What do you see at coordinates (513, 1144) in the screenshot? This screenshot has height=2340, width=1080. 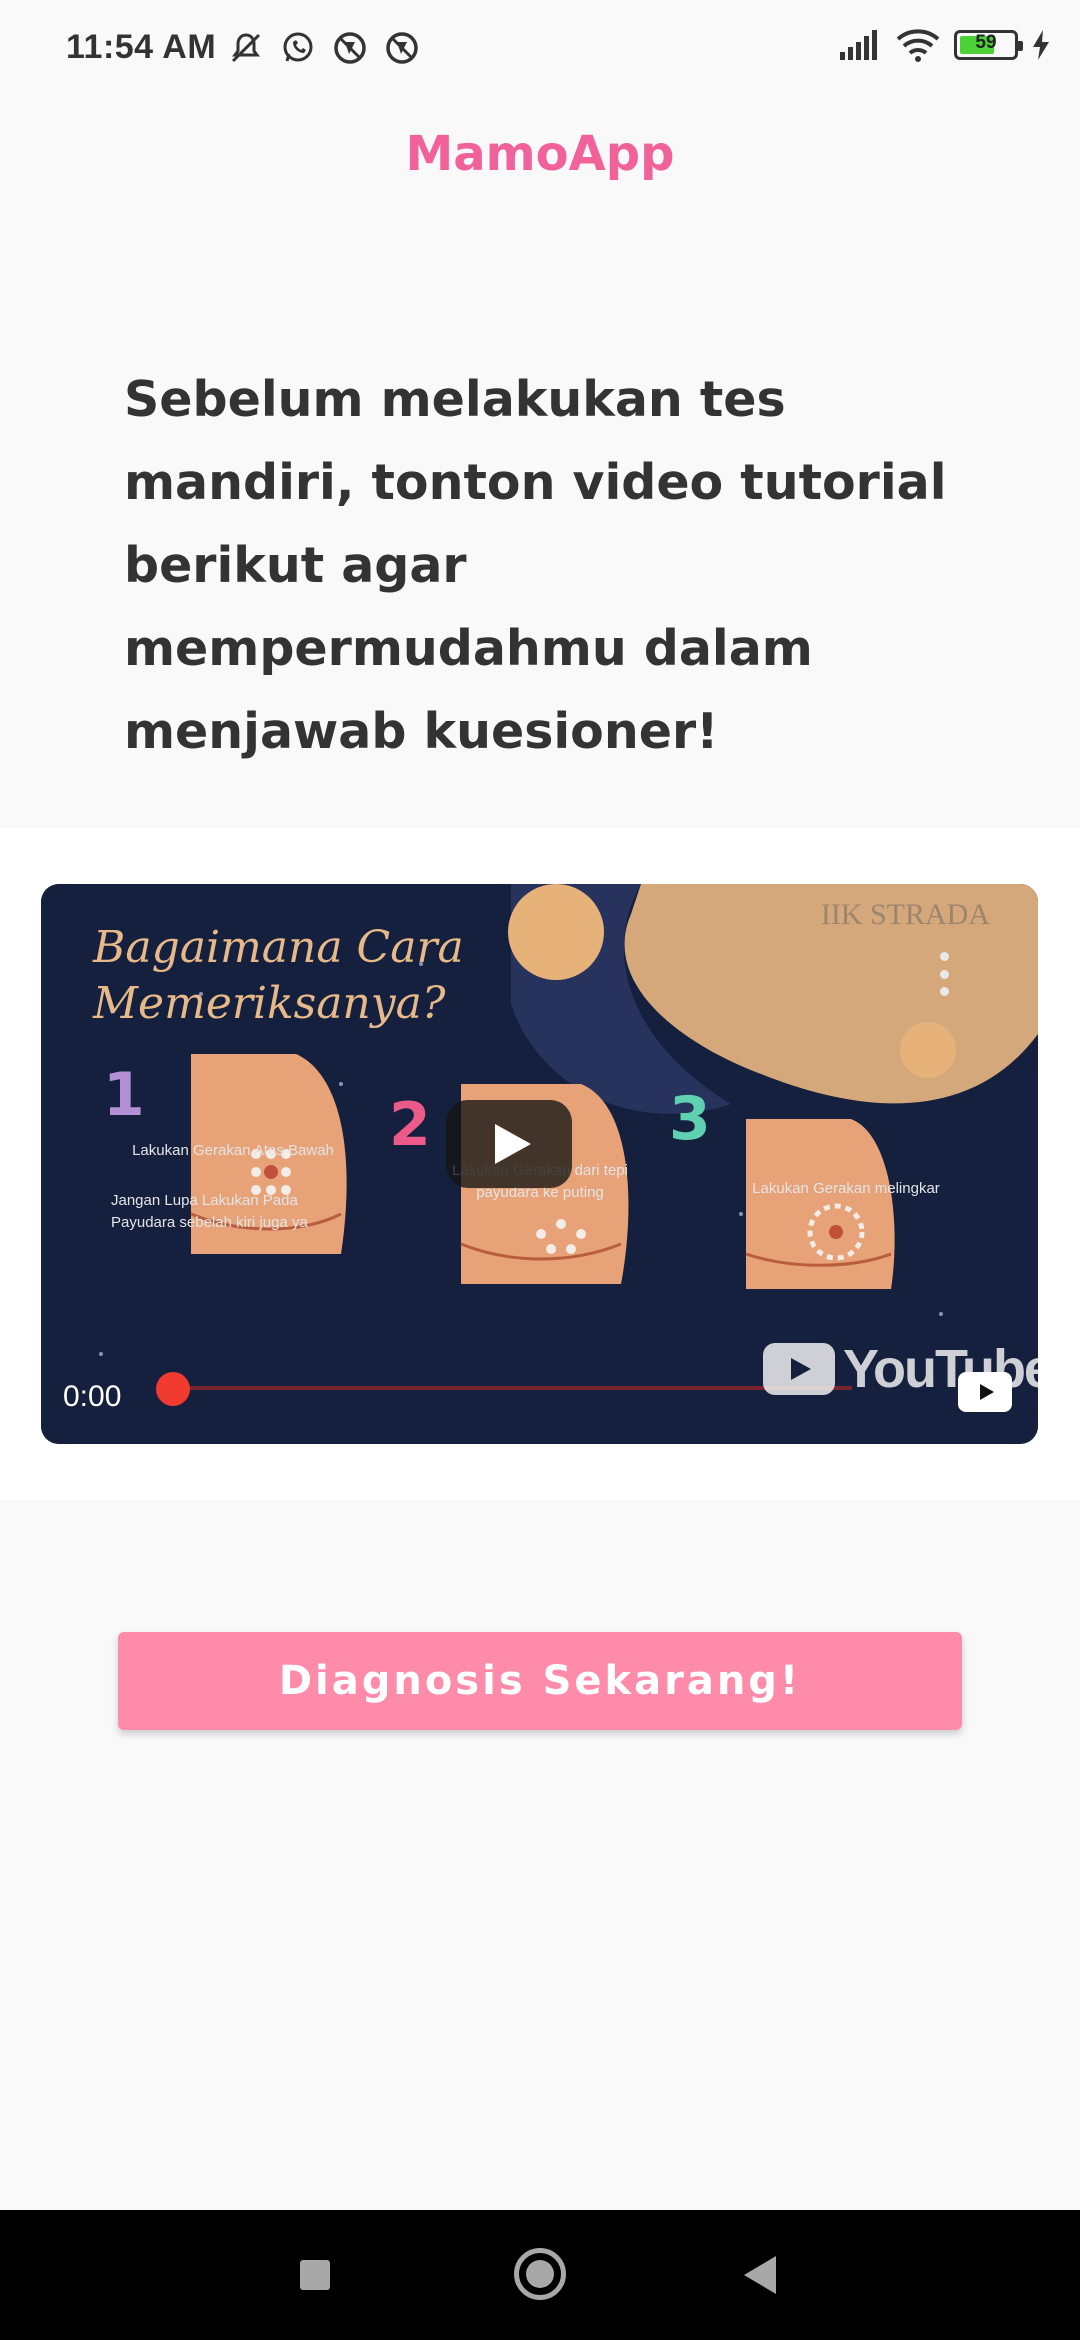 I see `play-icon` at bounding box center [513, 1144].